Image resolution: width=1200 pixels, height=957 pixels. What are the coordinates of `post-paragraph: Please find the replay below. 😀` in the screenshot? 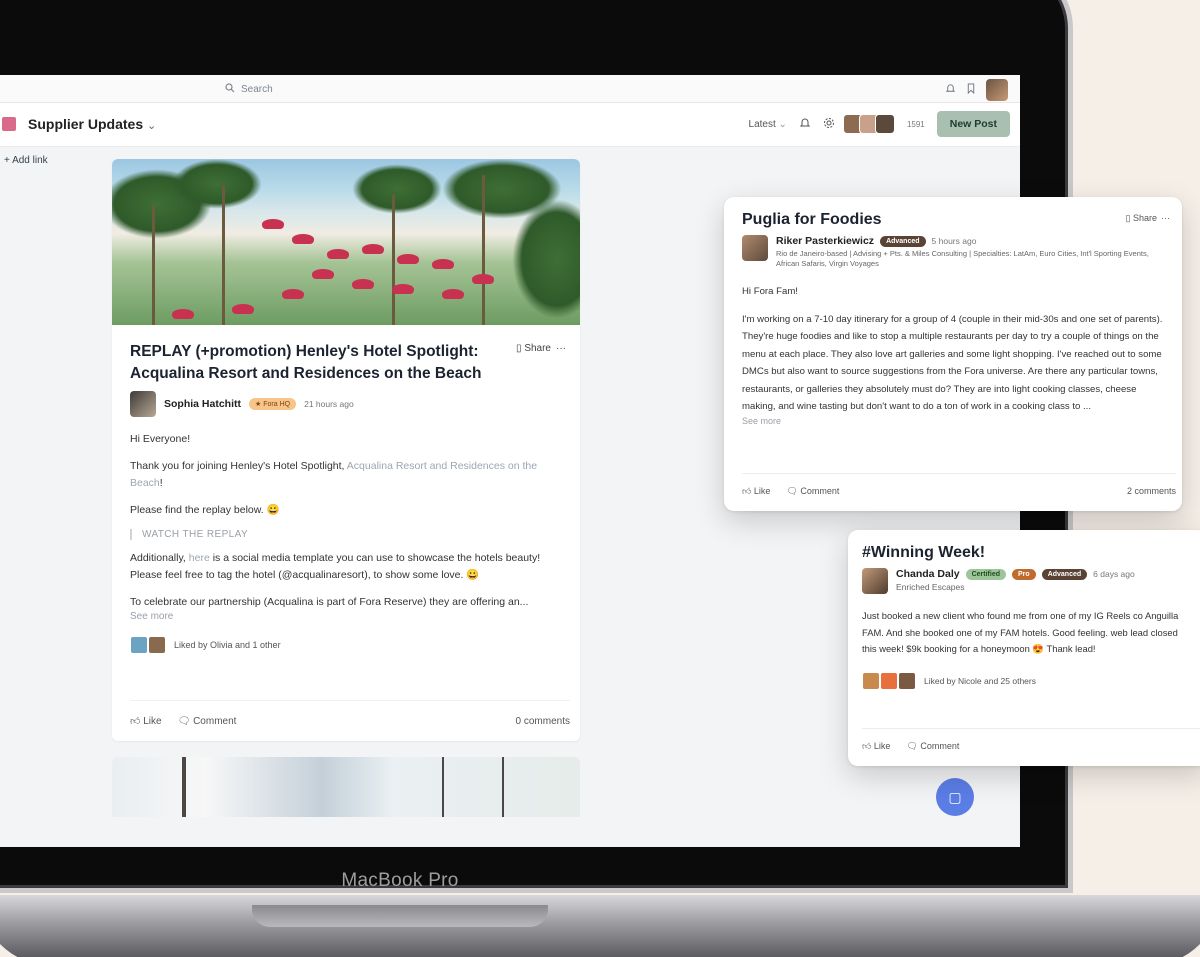 It's located at (205, 510).